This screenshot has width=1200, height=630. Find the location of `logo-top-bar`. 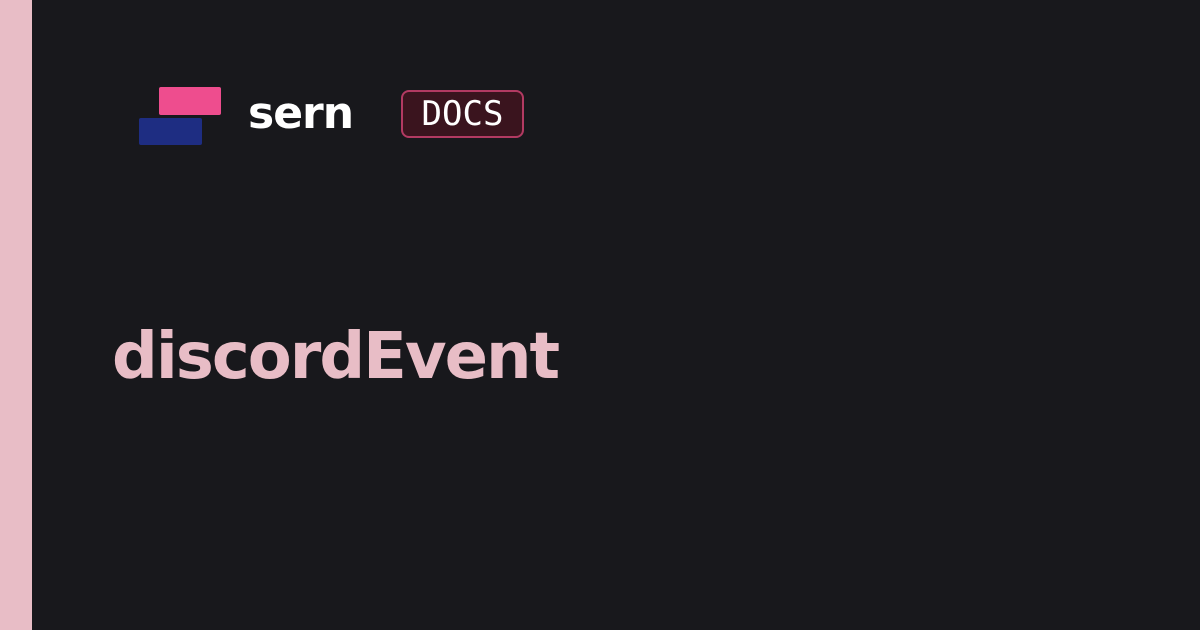

logo-top-bar is located at coordinates (190, 101).